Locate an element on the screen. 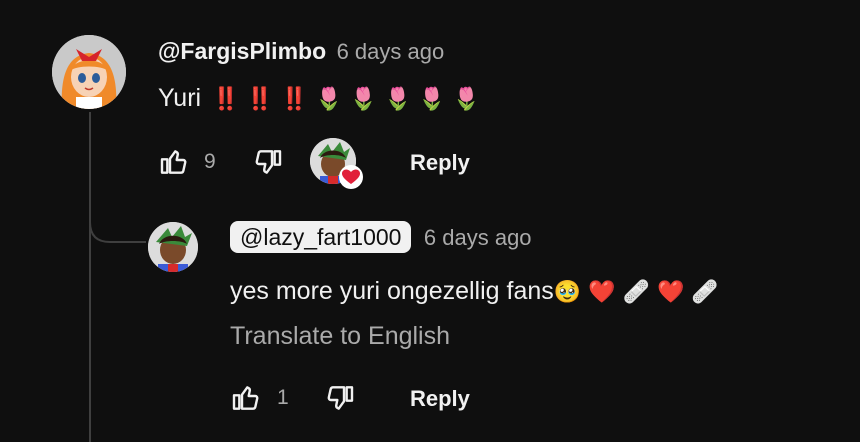 The height and width of the screenshot is (442, 860). comment-author: @FargisPlimbo is located at coordinates (242, 51).